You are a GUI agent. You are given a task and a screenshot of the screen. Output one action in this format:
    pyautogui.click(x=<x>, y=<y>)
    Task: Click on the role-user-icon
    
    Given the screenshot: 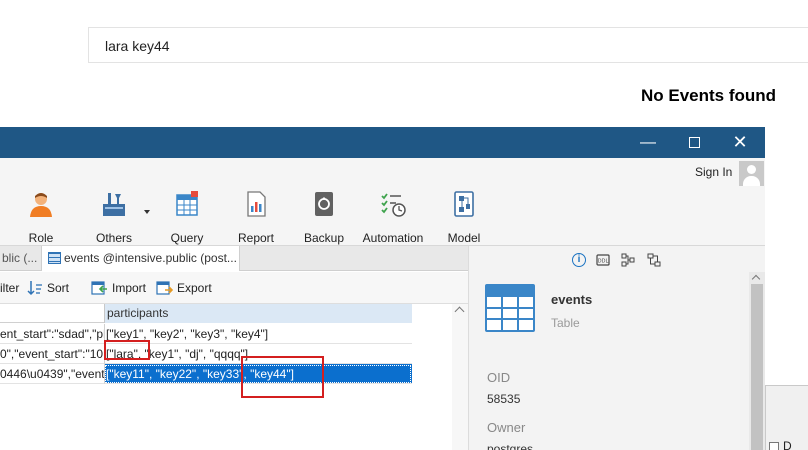 What is the action you would take?
    pyautogui.click(x=41, y=205)
    